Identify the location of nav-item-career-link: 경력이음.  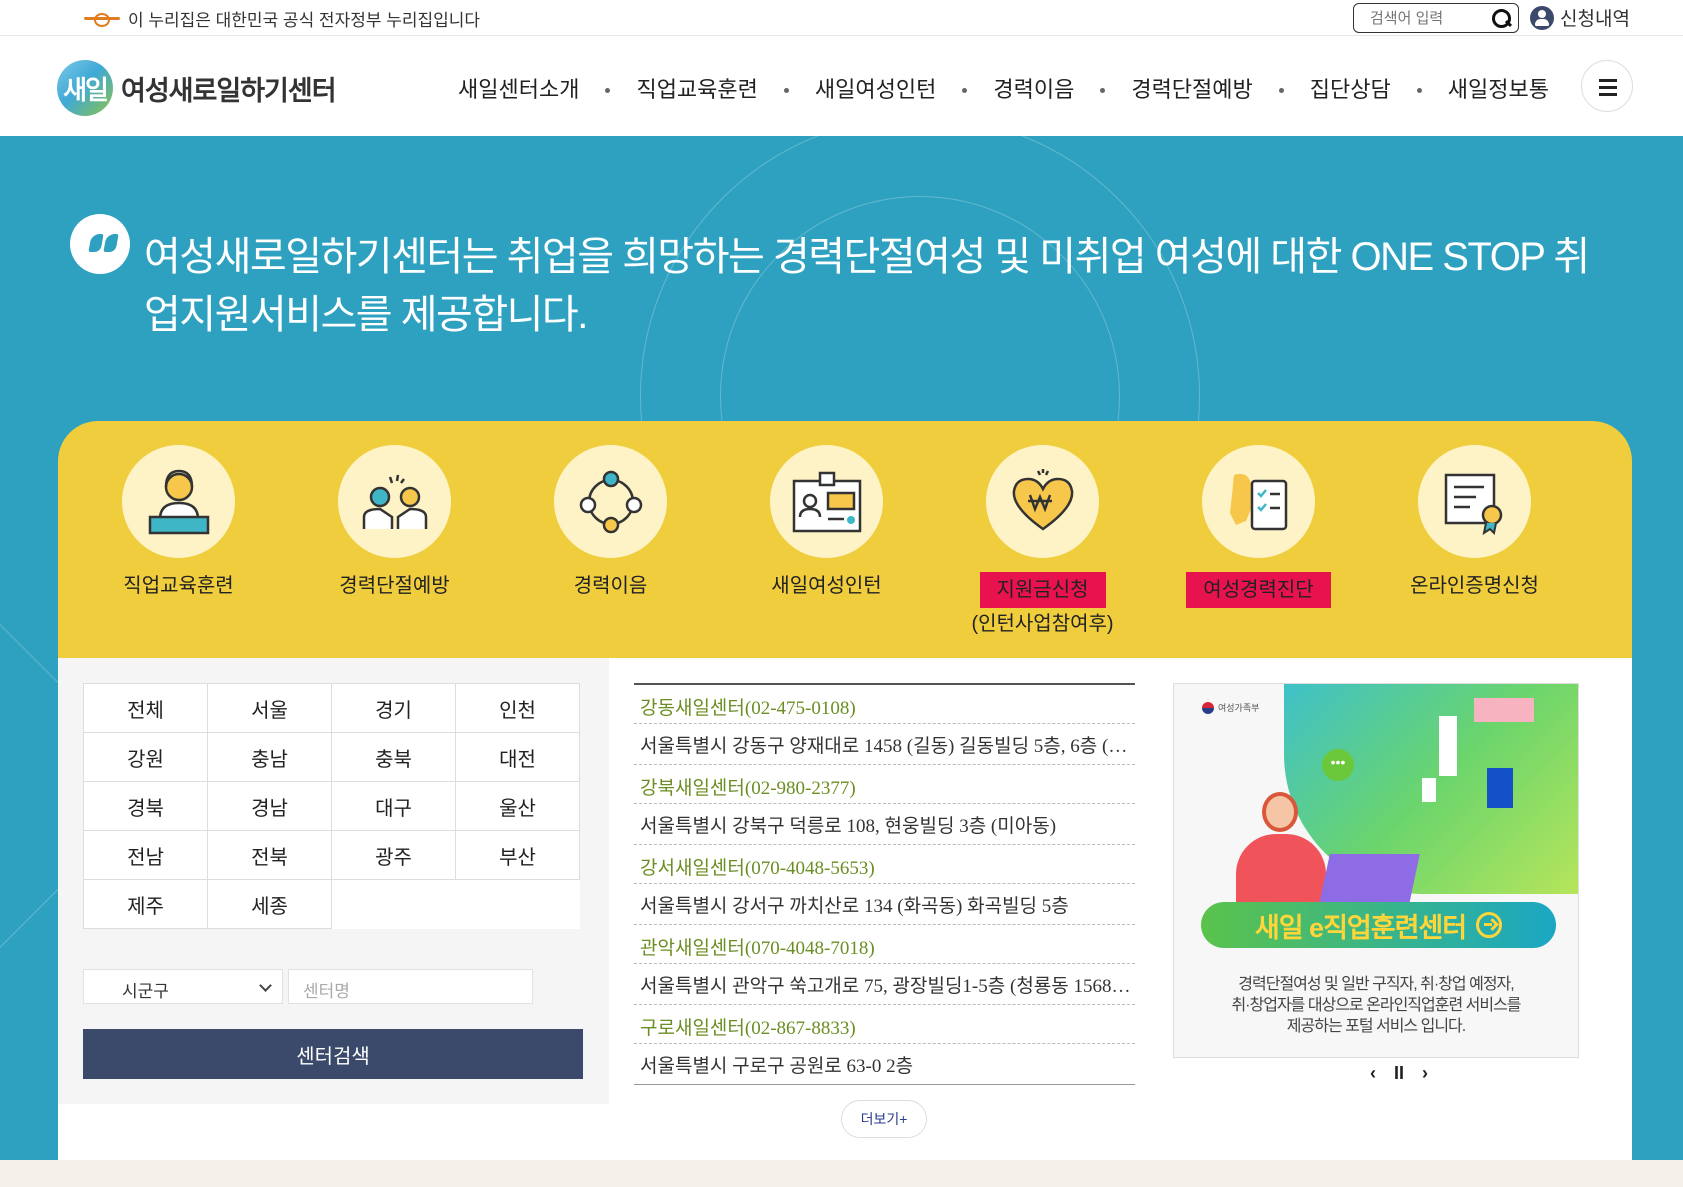
(1033, 88).